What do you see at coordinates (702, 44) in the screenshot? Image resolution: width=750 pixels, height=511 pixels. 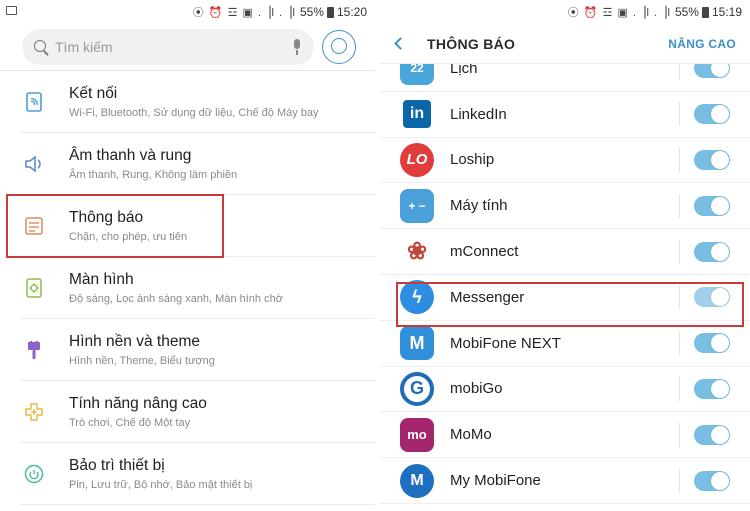 I see `advanced-button: NÂNG CAO` at bounding box center [702, 44].